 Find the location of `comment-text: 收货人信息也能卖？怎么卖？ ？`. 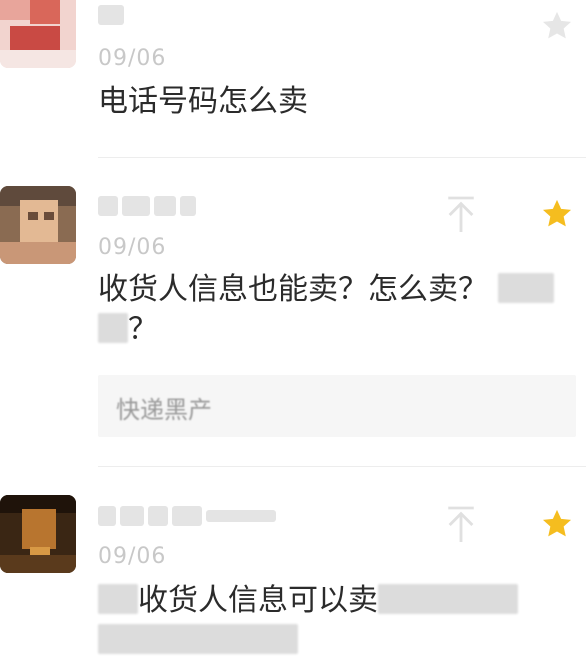

comment-text: 收货人信息也能卖？怎么卖？ ？ is located at coordinates (330, 310).